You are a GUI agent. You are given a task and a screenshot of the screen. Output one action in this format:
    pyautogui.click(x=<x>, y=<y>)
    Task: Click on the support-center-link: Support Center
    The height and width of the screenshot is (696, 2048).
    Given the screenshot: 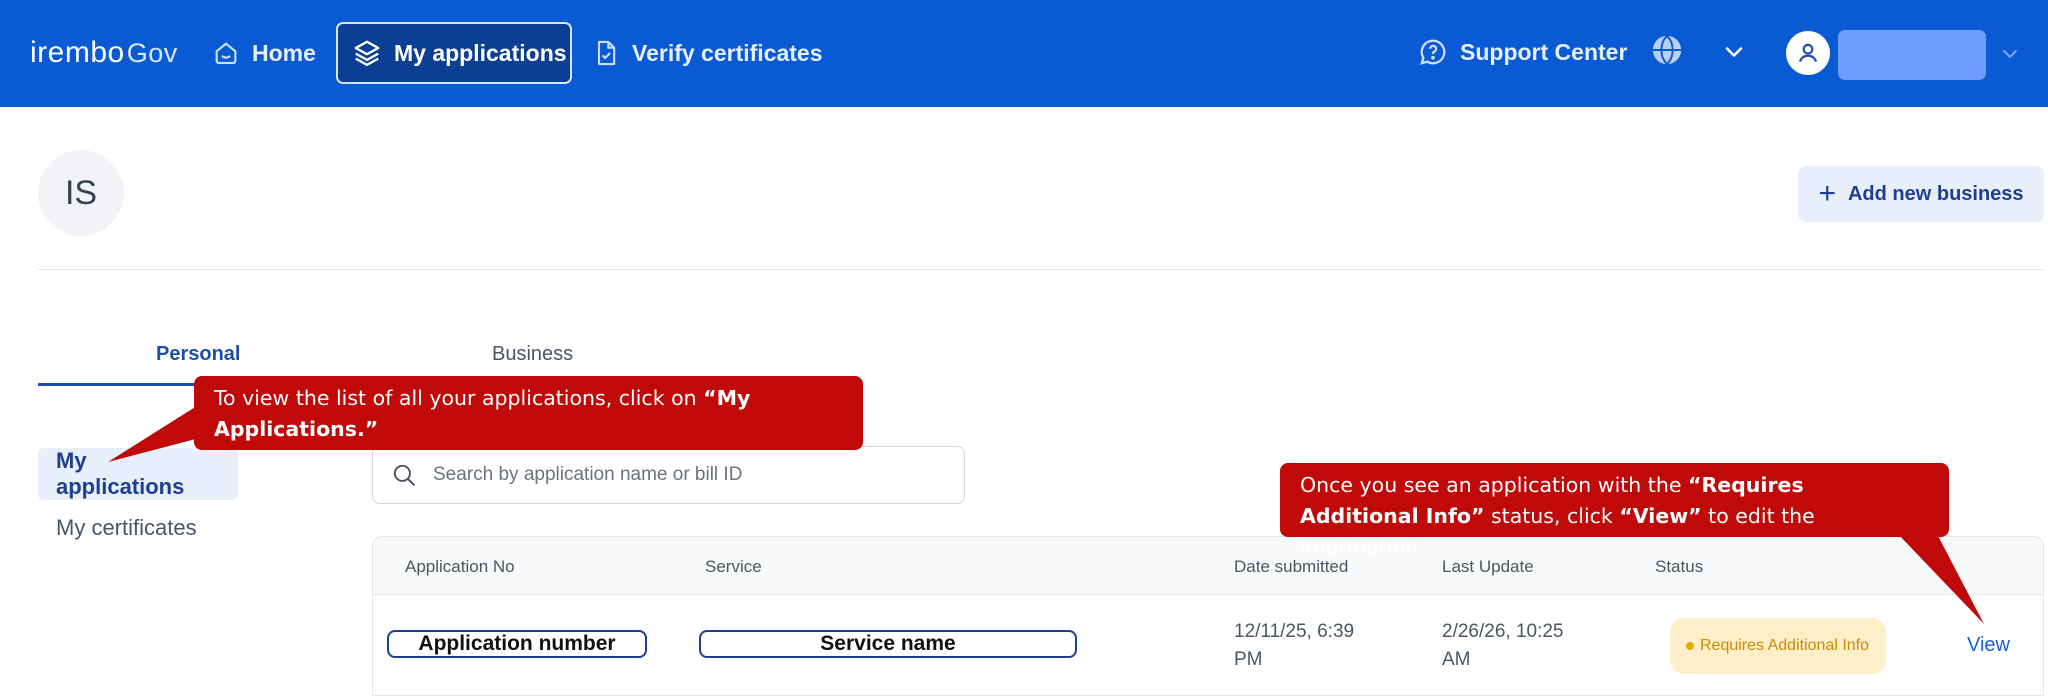 What is the action you would take?
    pyautogui.click(x=1522, y=52)
    